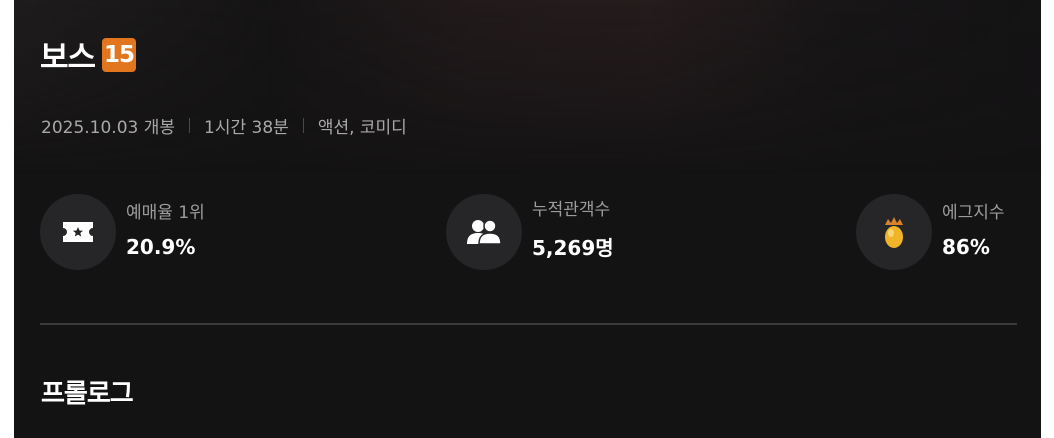 Image resolution: width=1054 pixels, height=438 pixels. What do you see at coordinates (87, 394) in the screenshot?
I see `prologue-heading: 프롤로그` at bounding box center [87, 394].